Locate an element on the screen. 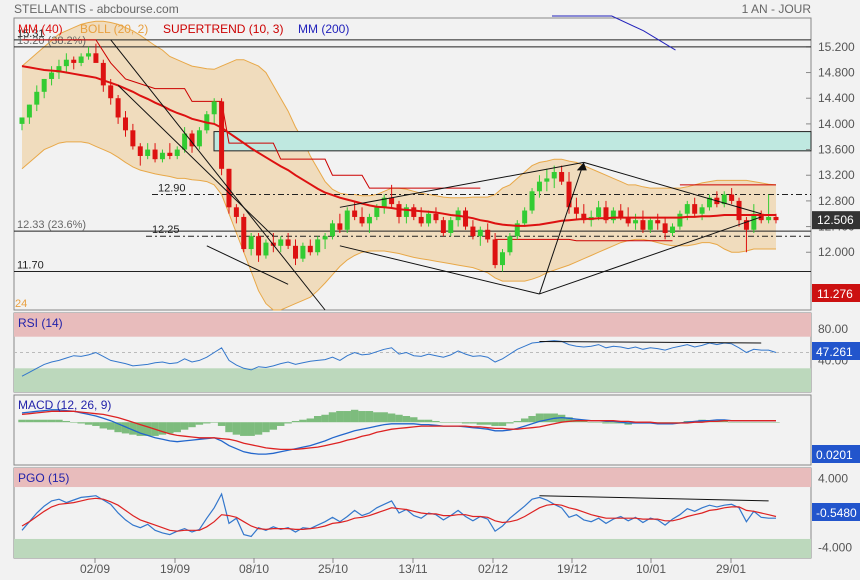 The width and height of the screenshot is (860, 580). x-tick-label: 02/09 is located at coordinates (95, 569).